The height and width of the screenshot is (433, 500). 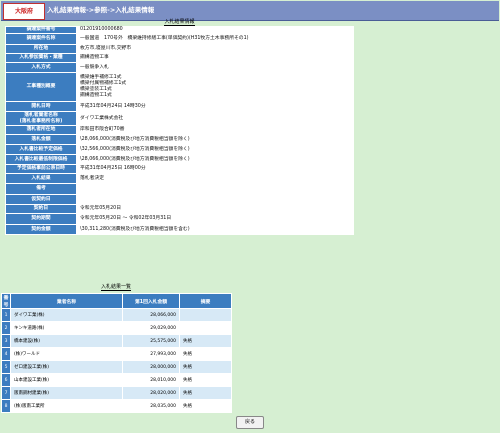 I want to click on detail-value: 01201910000680, so click(x=215, y=30).